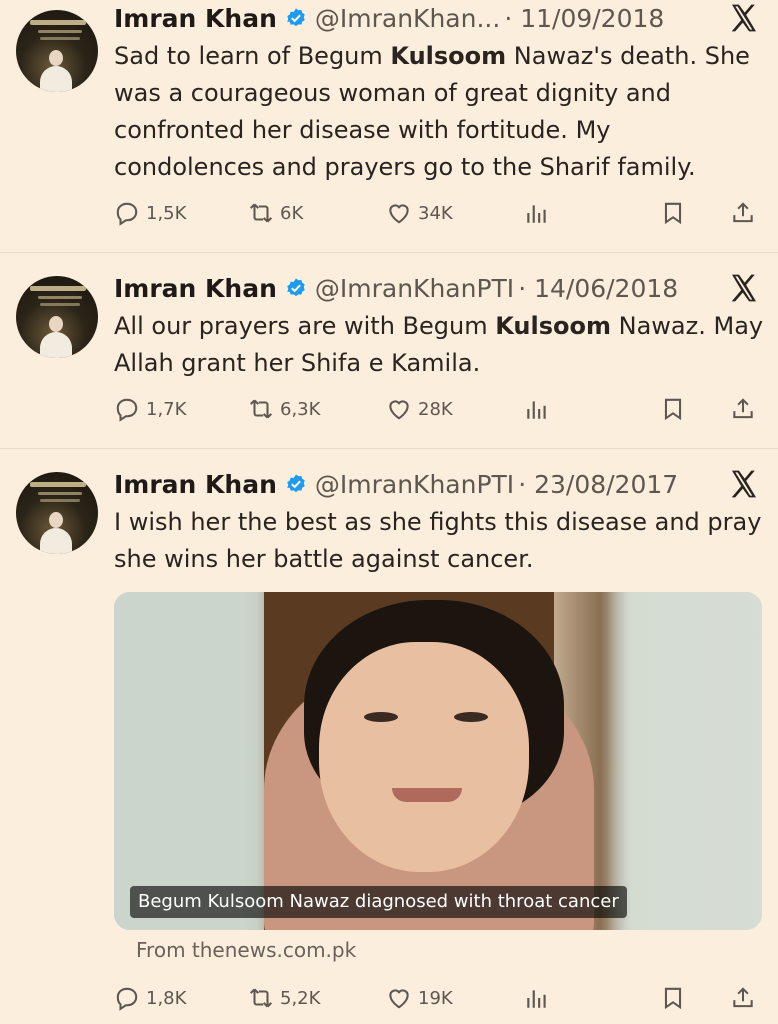  Describe the element at coordinates (419, 213) in the screenshot. I see `like-button: 34K` at that location.